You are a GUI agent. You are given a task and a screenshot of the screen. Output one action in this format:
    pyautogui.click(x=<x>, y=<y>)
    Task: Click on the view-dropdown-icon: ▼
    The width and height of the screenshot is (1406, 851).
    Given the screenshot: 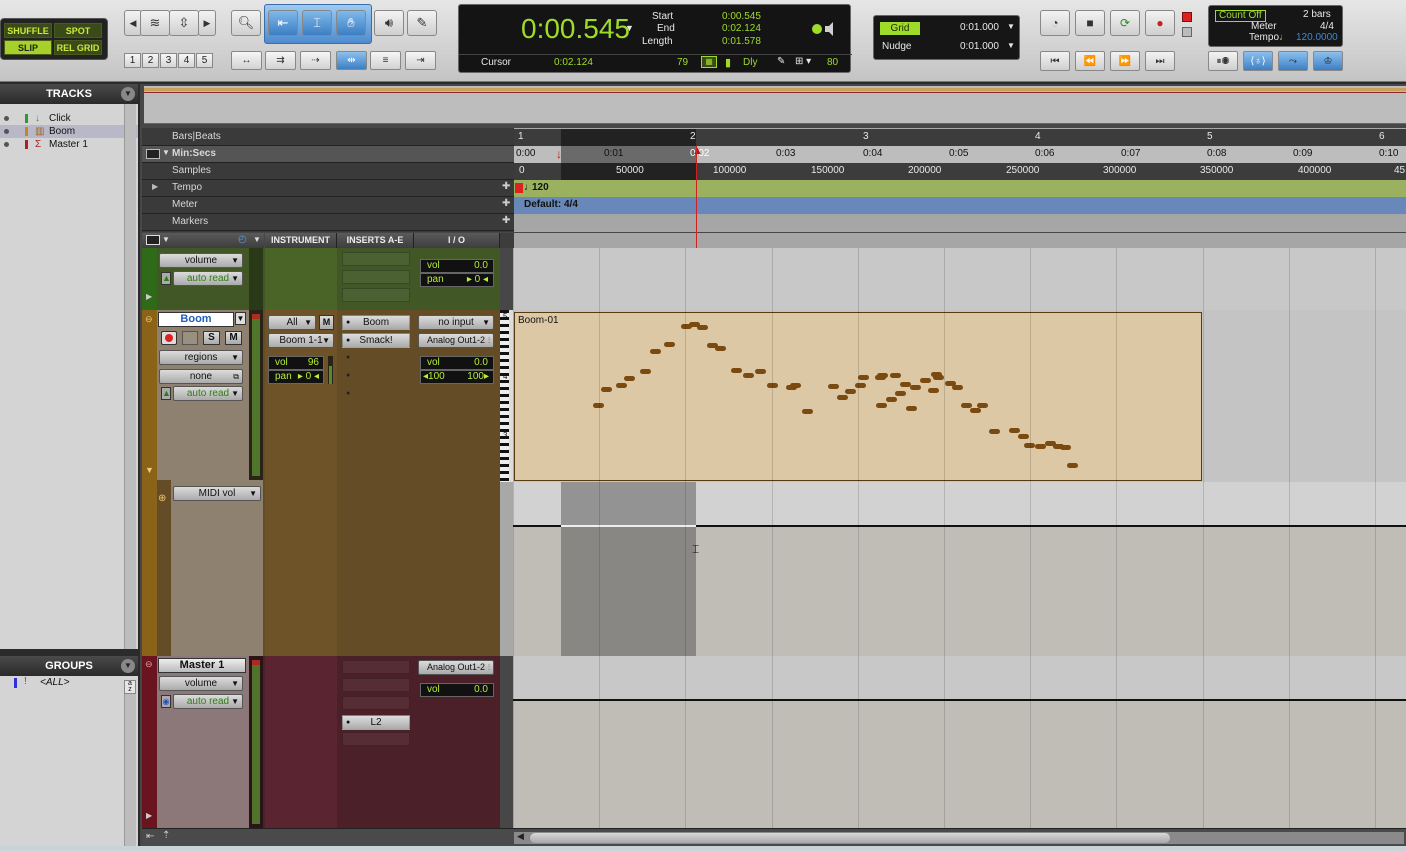 What is the action you would take?
    pyautogui.click(x=166, y=239)
    